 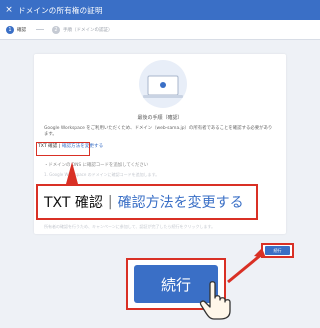 What do you see at coordinates (245, 268) in the screenshot?
I see `arrow-to-continue-icon` at bounding box center [245, 268].